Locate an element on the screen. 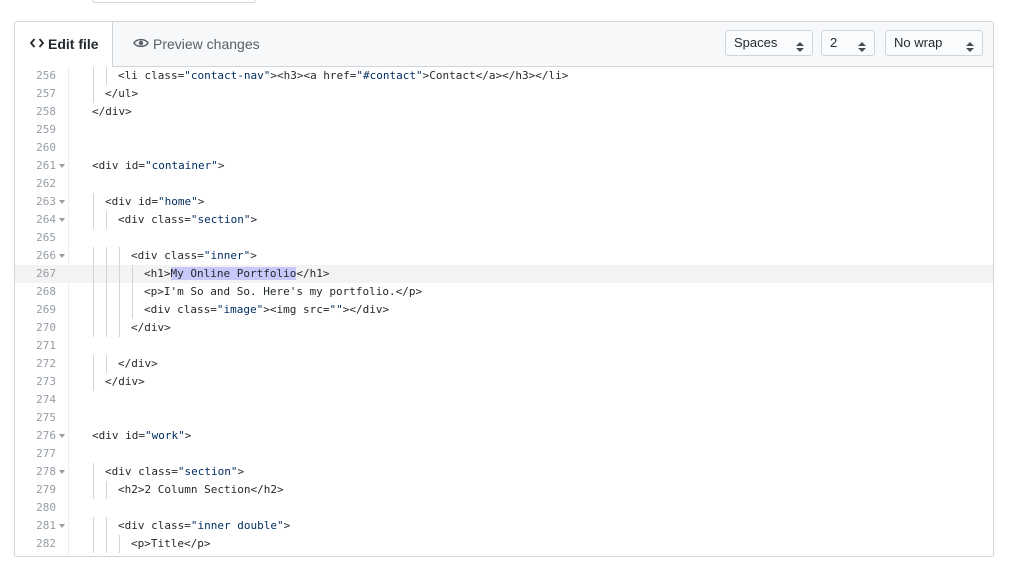 The image size is (1009, 563). tab-edit-file-label: Edit file is located at coordinates (73, 44).